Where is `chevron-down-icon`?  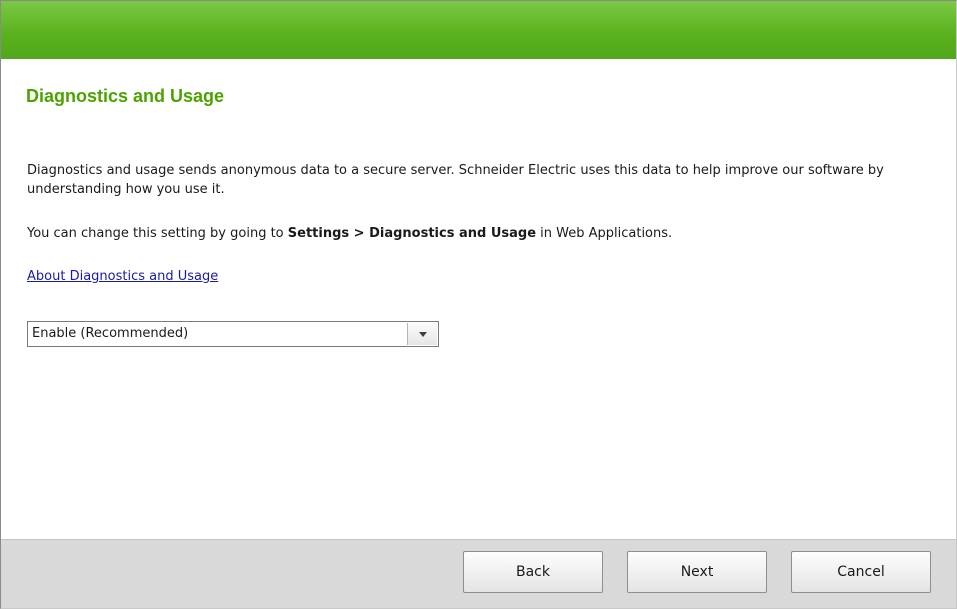 chevron-down-icon is located at coordinates (423, 334).